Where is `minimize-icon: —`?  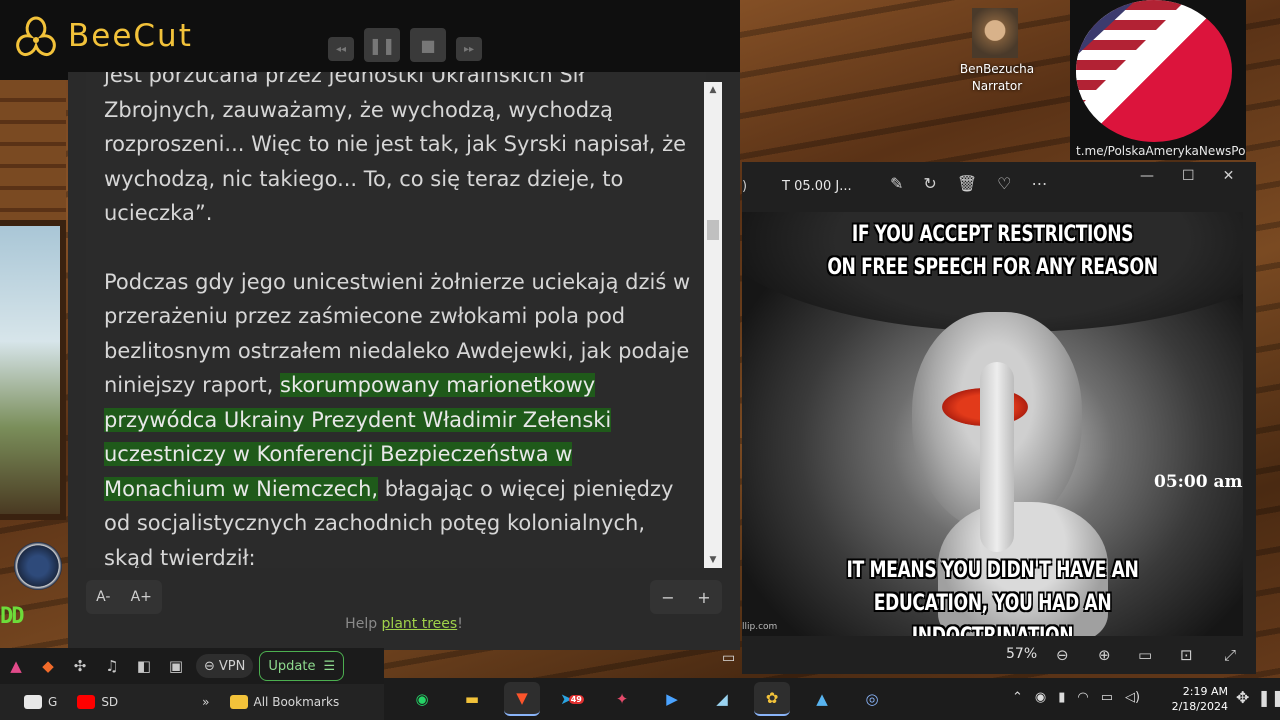 minimize-icon: — is located at coordinates (1147, 176).